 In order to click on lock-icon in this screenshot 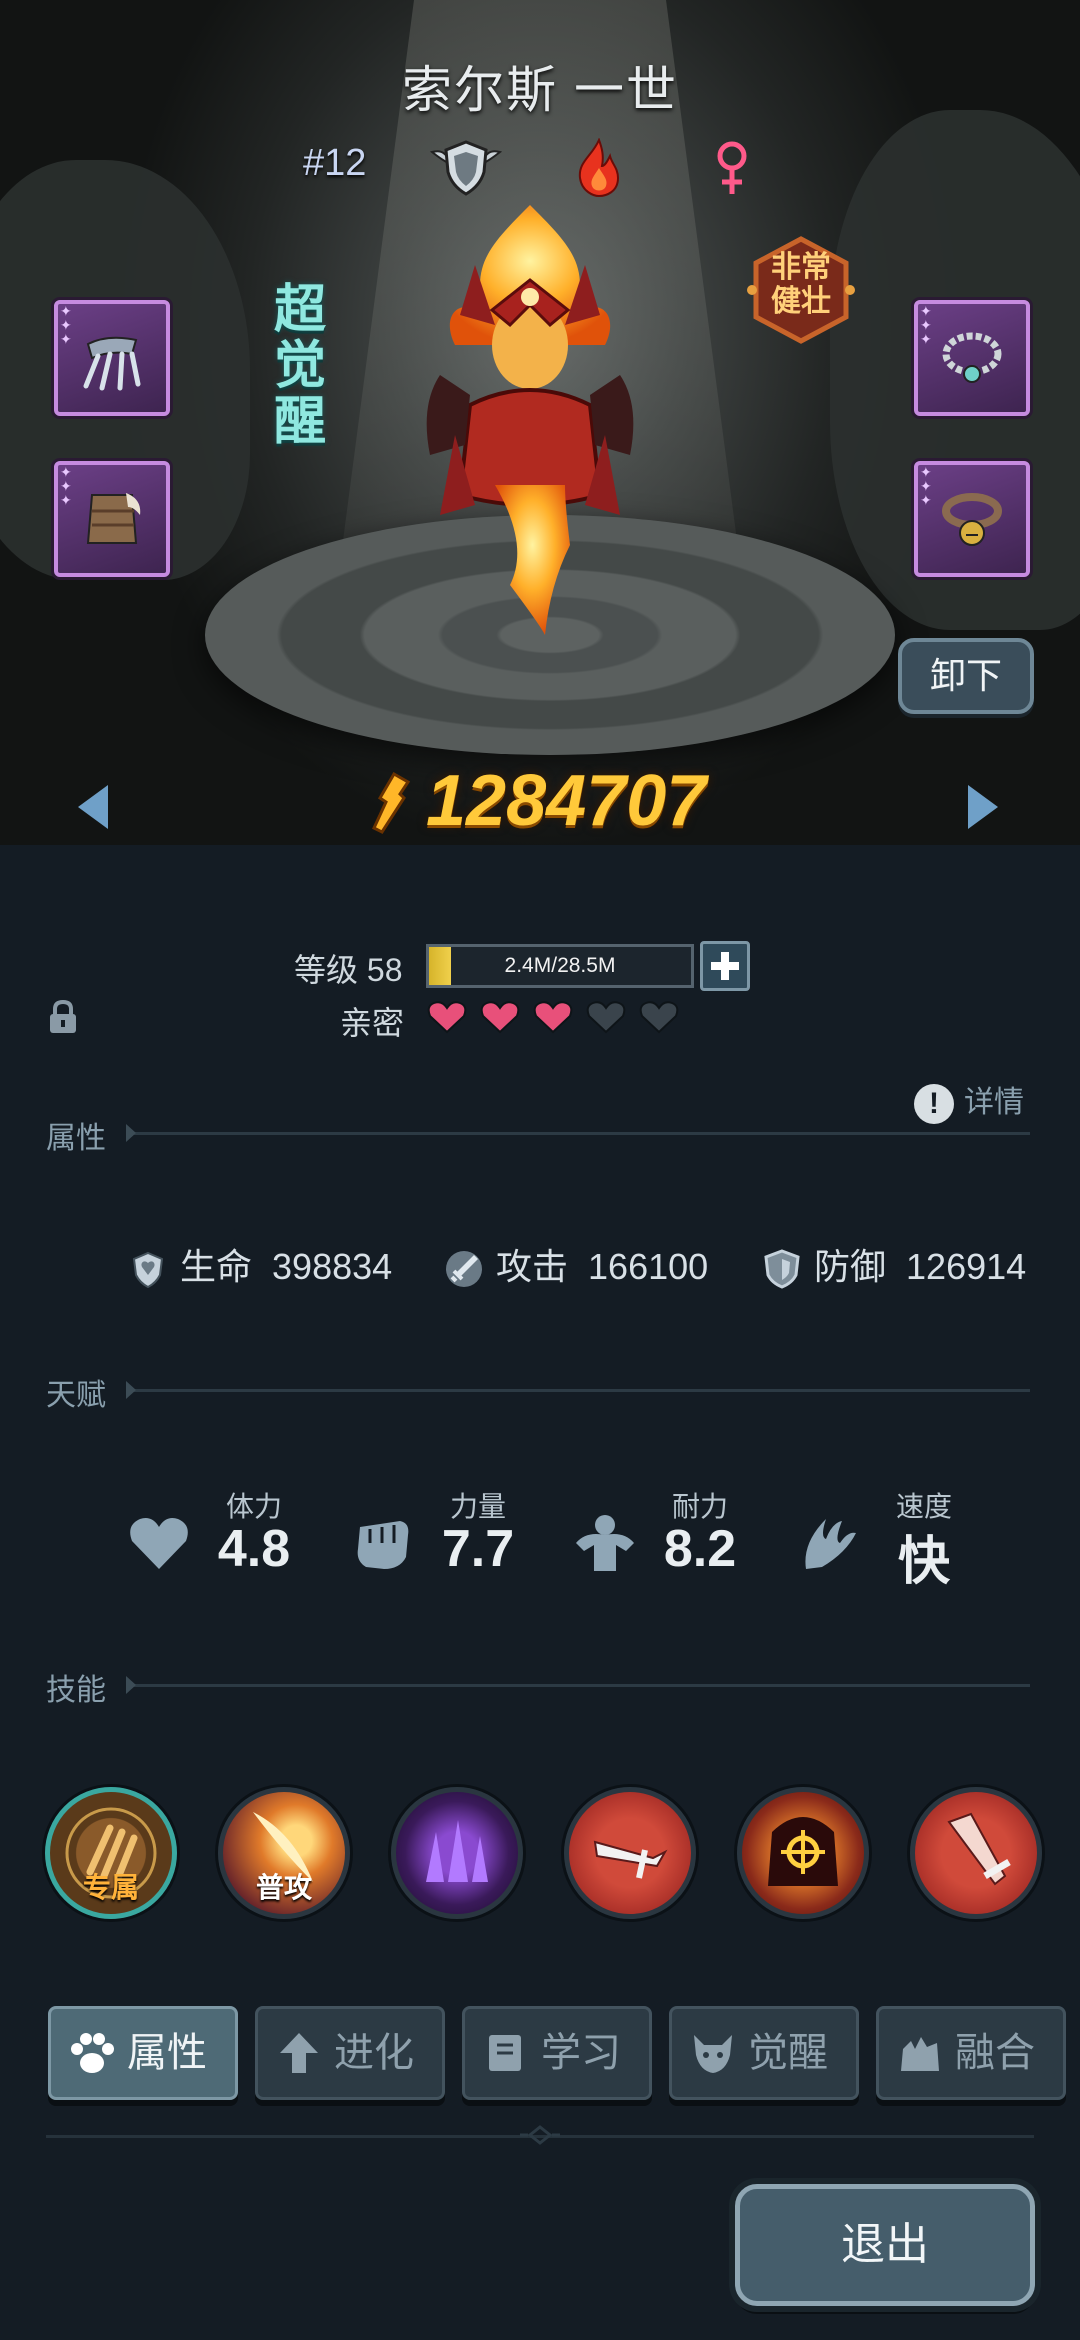, I will do `click(63, 1017)`.